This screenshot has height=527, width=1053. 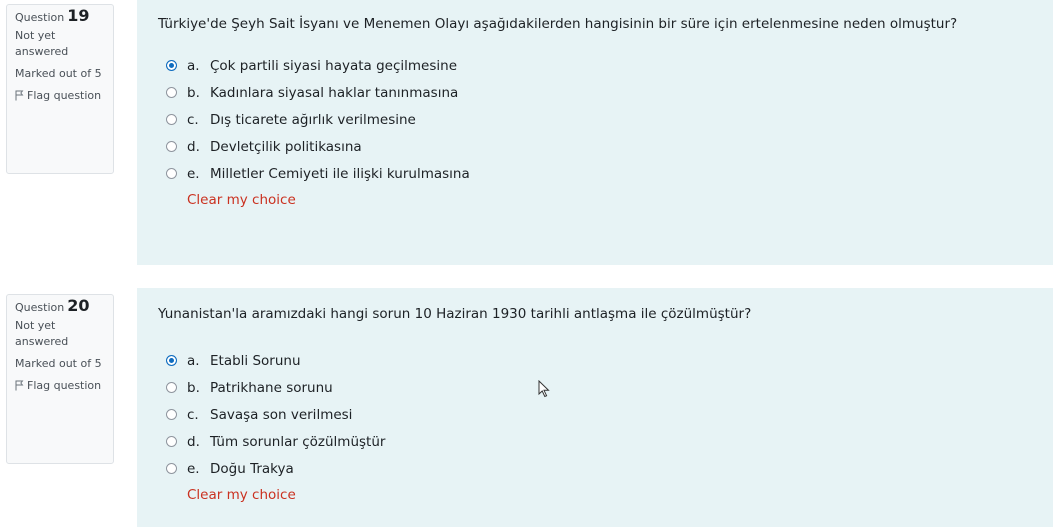 What do you see at coordinates (297, 442) in the screenshot?
I see `answer-text: Tüm sorunlar çözülmüştür` at bounding box center [297, 442].